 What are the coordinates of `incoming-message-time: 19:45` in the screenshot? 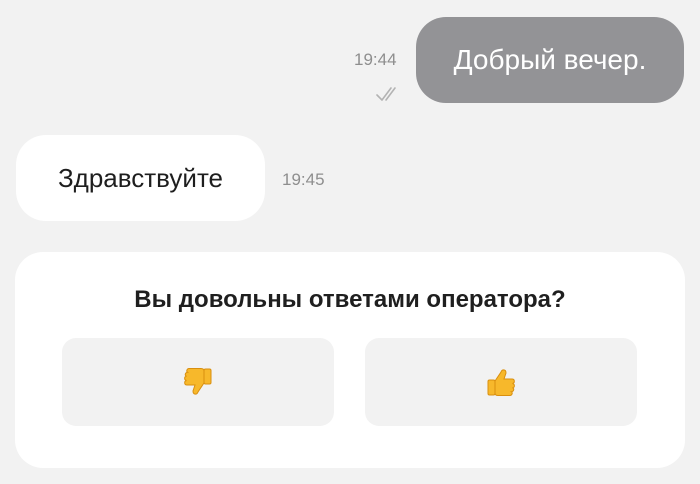 It's located at (303, 179).